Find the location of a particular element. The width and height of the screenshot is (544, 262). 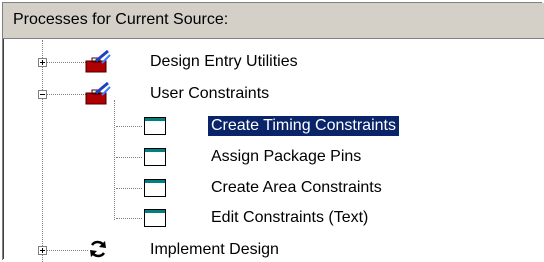

panel-title: Processes for Current Source: is located at coordinates (121, 19).